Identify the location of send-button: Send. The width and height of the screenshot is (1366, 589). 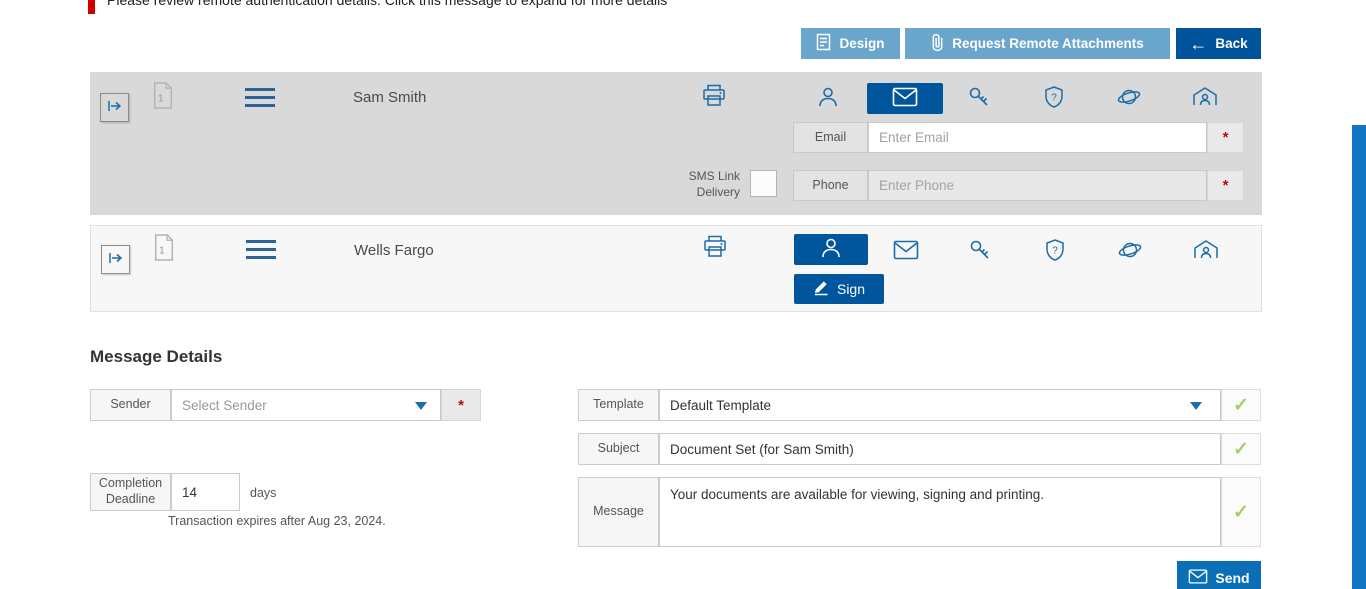
(1219, 575).